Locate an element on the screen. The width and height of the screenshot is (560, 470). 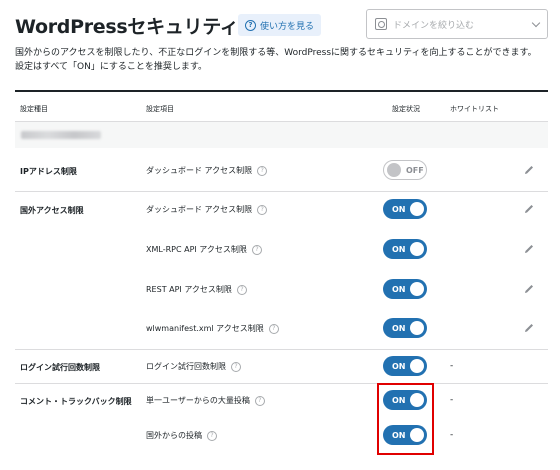
description-line: 設定はすべて「ON」にすることを推奨します。 is located at coordinates (111, 67).